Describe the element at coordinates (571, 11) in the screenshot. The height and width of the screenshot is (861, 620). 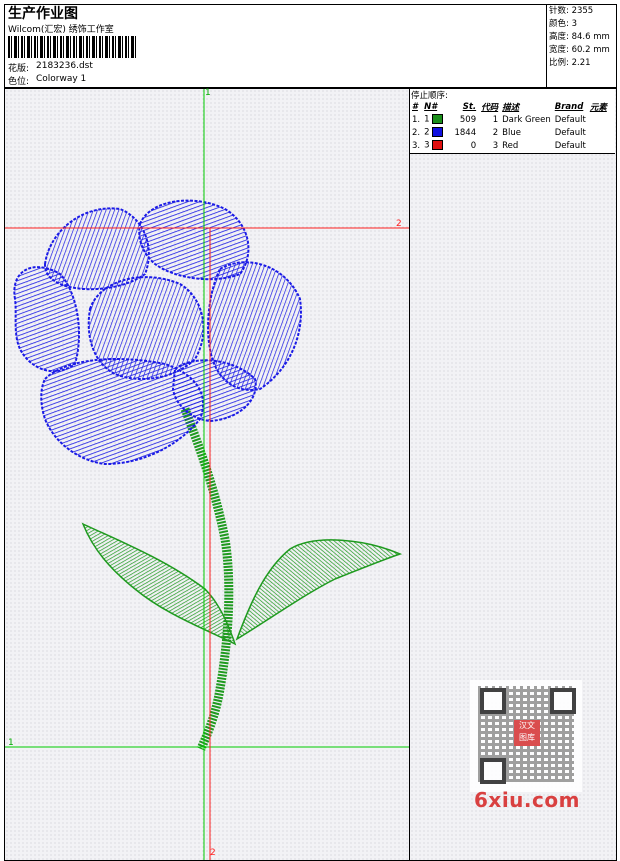
I see `stat-stitches: 针数: 2355` at that location.